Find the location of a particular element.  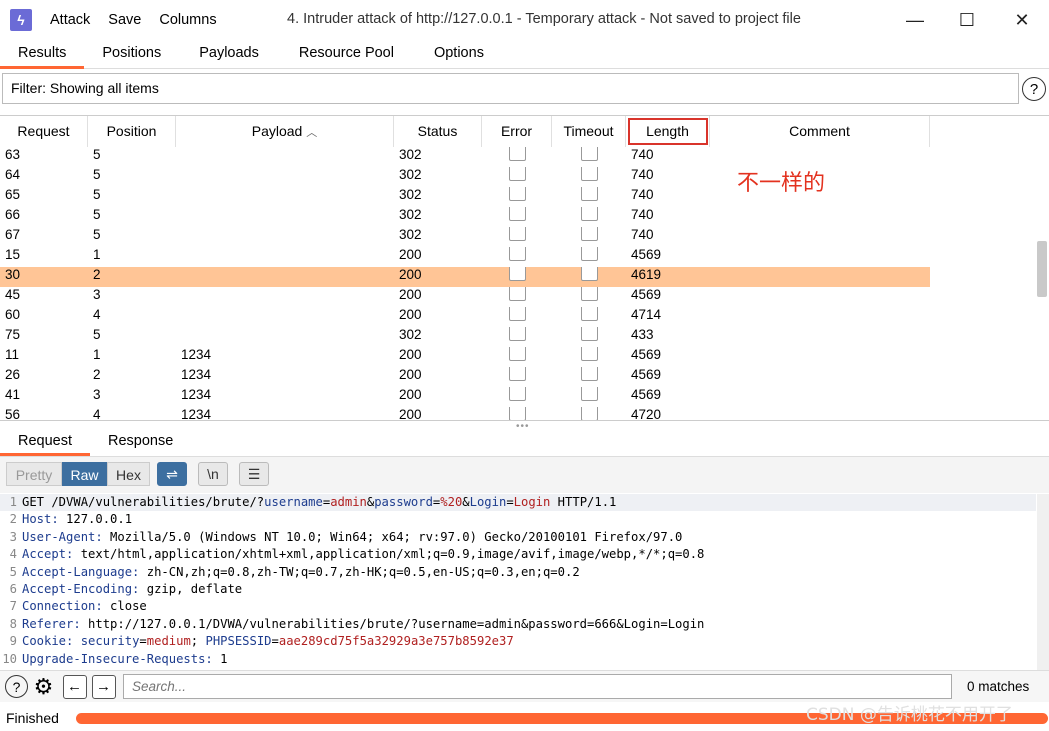

table-row: 66 5 302 740 is located at coordinates (518, 217).